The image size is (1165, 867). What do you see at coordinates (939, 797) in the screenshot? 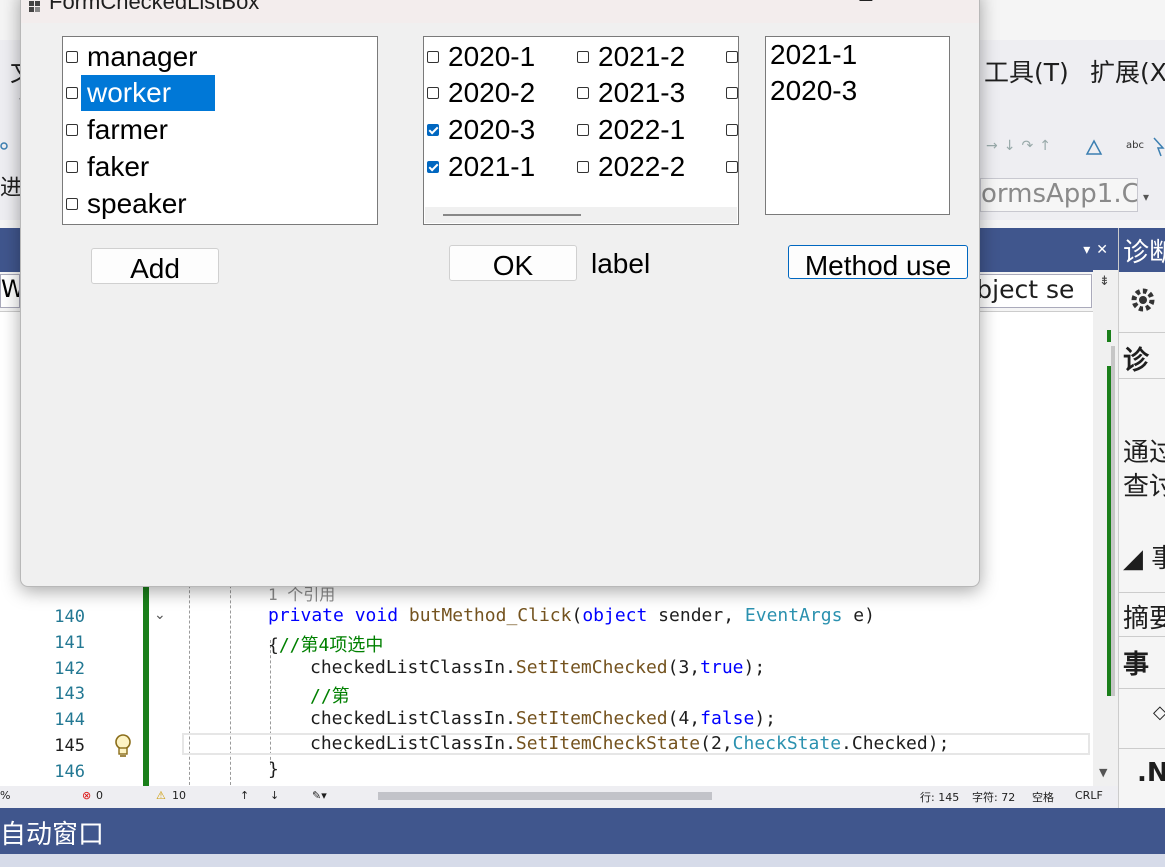
I see `line-indicator: 行: 145` at bounding box center [939, 797].